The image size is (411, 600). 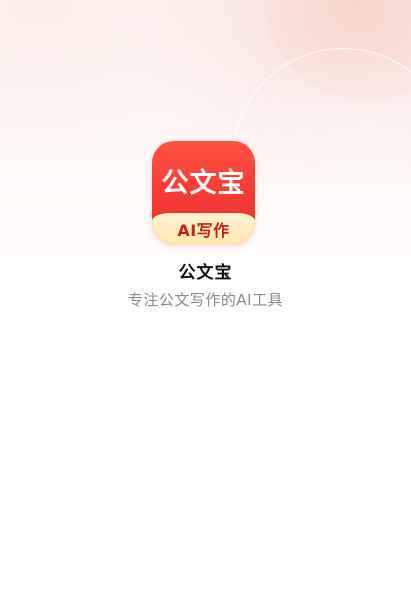 I want to click on app-logo-band: AI写作, so click(x=203, y=228).